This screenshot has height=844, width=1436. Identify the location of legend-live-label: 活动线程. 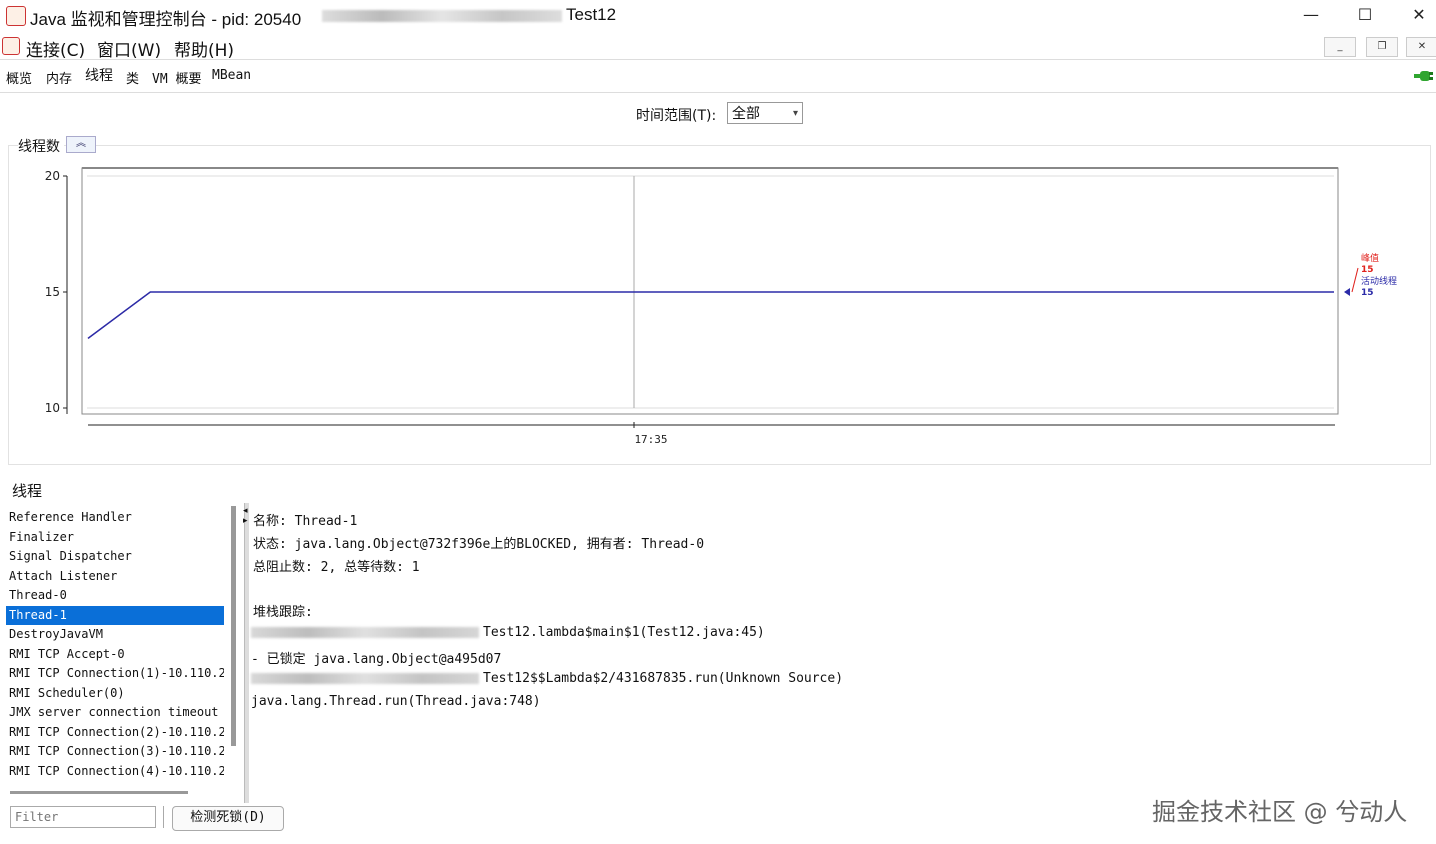
(1379, 281).